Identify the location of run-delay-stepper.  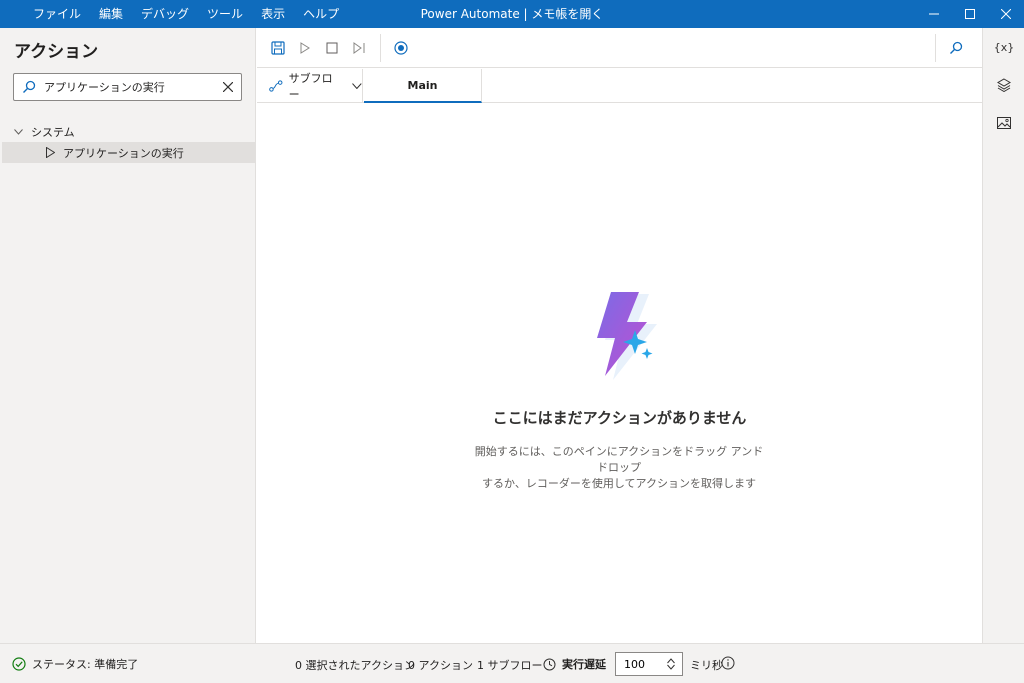
(649, 664).